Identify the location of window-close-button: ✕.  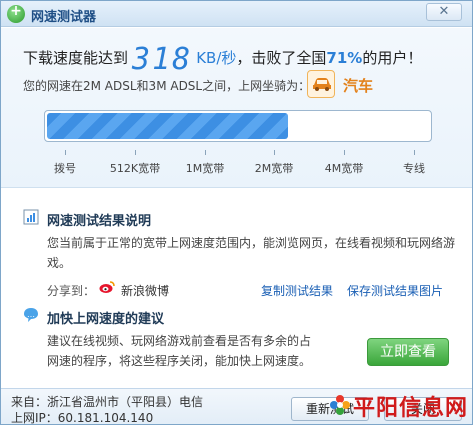
(444, 12).